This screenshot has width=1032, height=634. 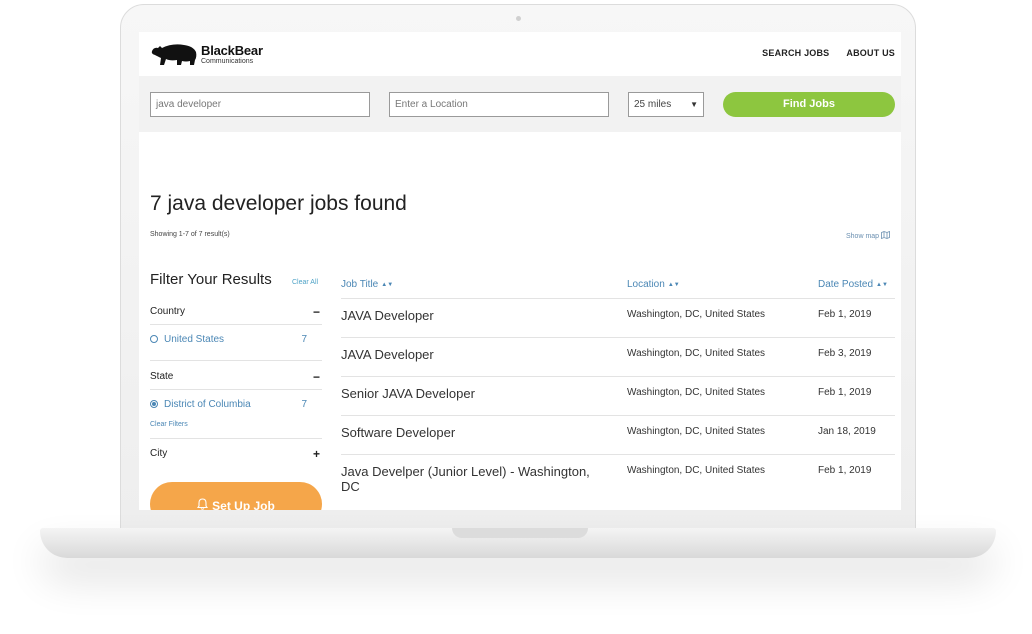 What do you see at coordinates (795, 53) in the screenshot?
I see `nav-search-jobs: SEARCH JOBS` at bounding box center [795, 53].